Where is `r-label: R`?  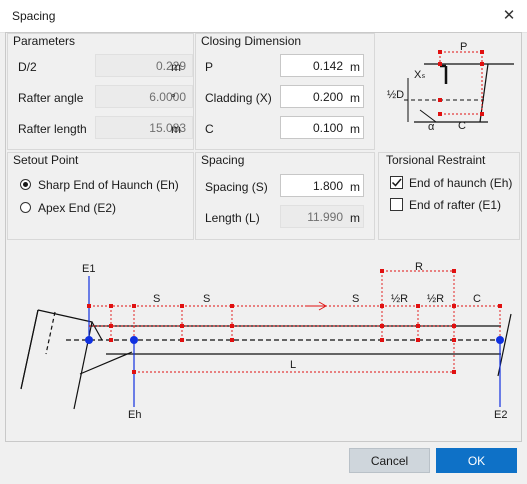
r-label: R is located at coordinates (419, 267).